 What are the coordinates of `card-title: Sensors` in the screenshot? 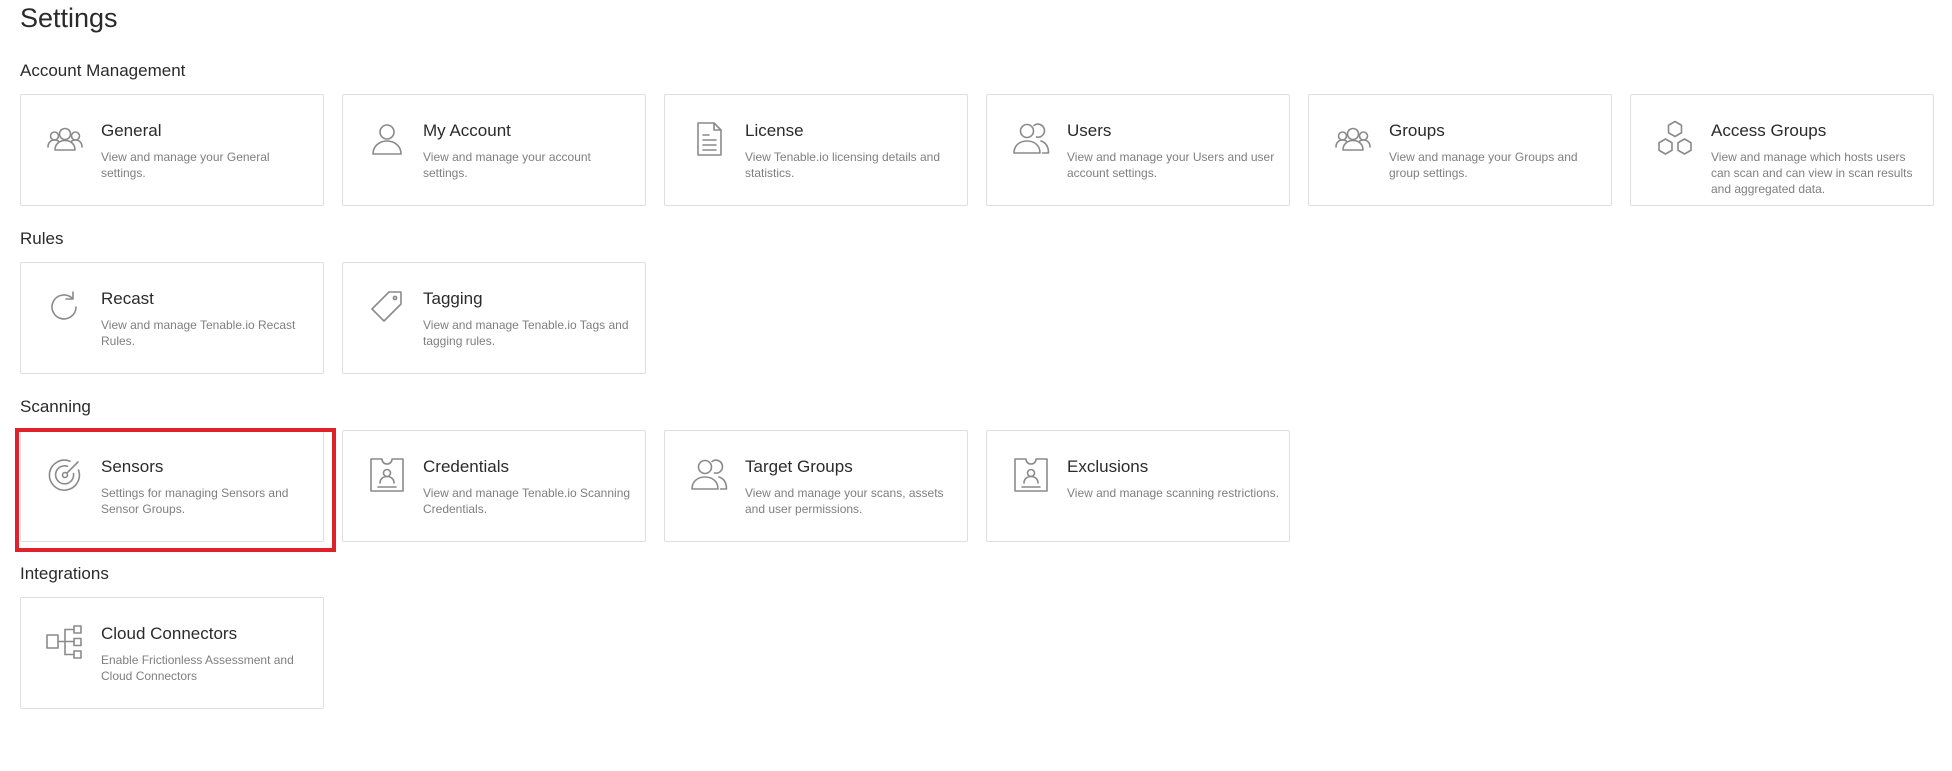 It's located at (132, 466).